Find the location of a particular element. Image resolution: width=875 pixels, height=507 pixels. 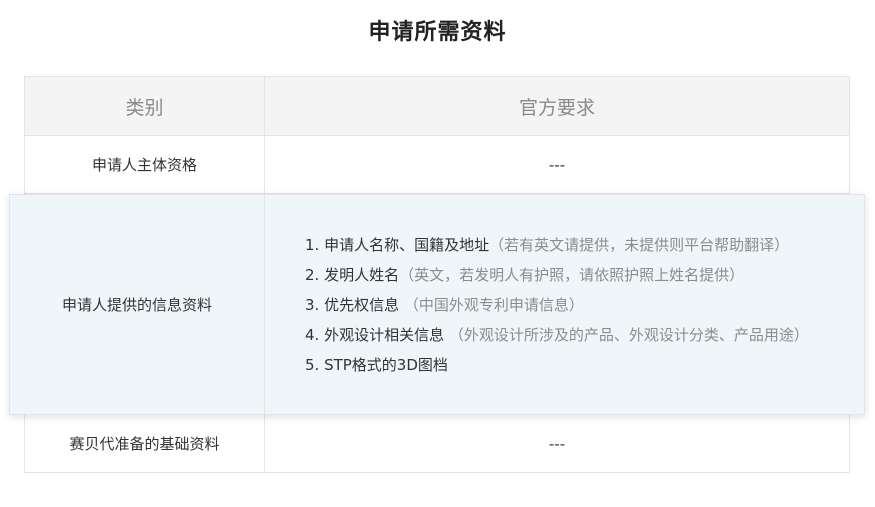

list-item: 4. 外观设计相关信息 （外观设计所涉及的产品、外观设计分类、产品用途） is located at coordinates (557, 335).